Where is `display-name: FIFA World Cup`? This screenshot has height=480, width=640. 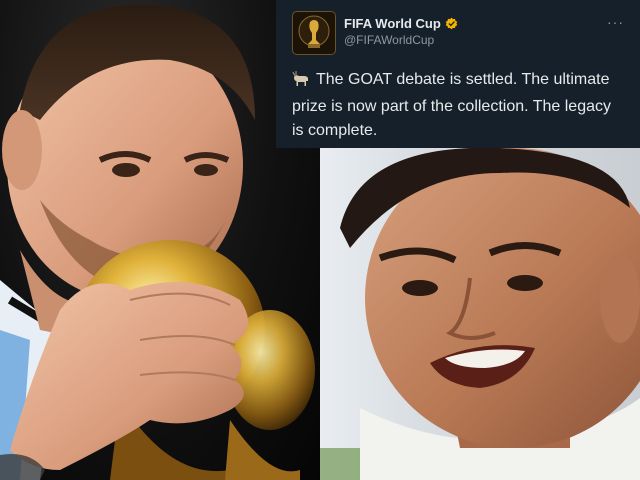
display-name: FIFA World Cup is located at coordinates (392, 23).